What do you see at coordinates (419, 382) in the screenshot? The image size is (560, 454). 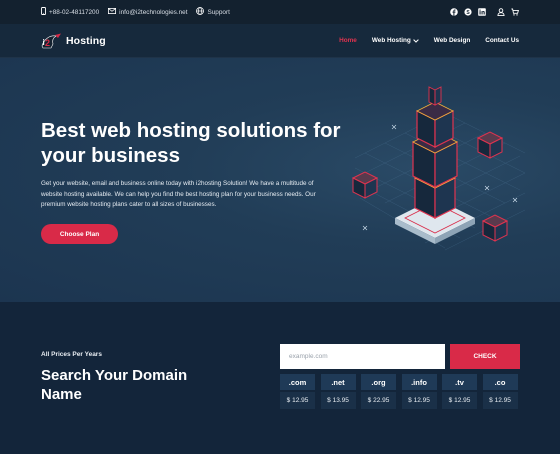 I see `tld-extension: .info` at bounding box center [419, 382].